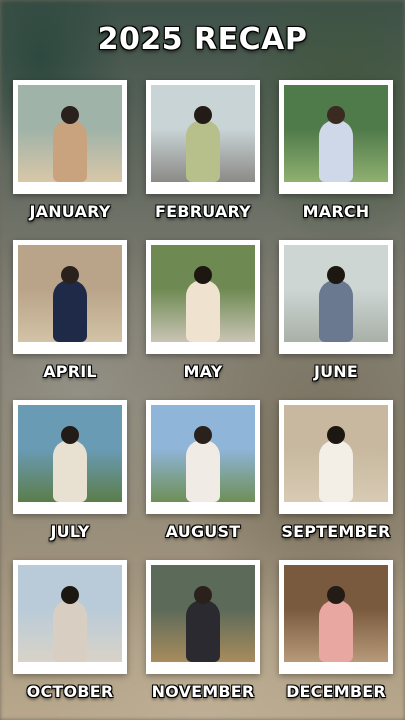  I want to click on month-card-april: APRIL, so click(70, 310).